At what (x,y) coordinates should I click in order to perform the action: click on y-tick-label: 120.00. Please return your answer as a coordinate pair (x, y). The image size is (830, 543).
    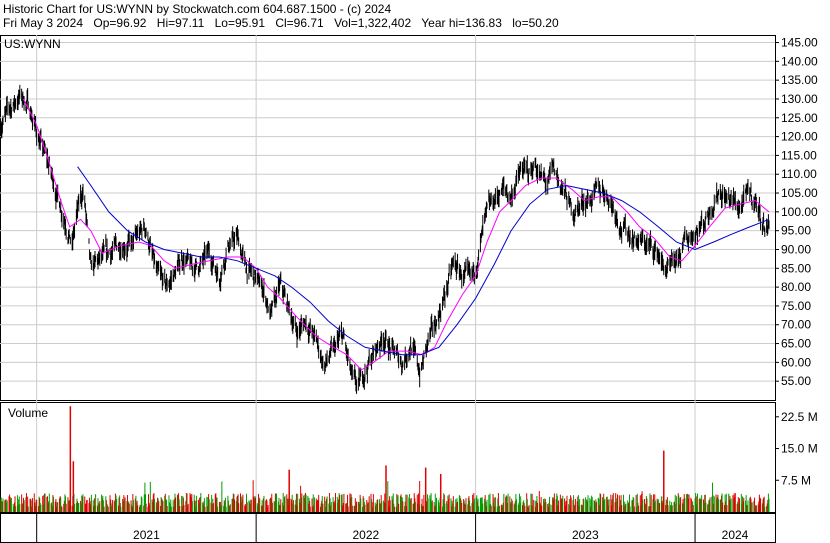
    Looking at the image, I should click on (799, 137).